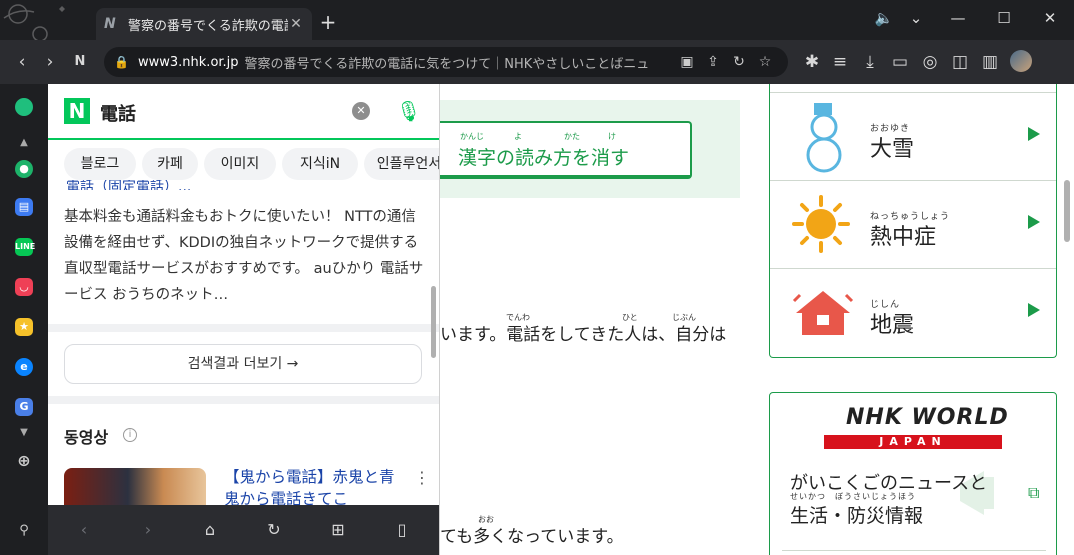 The height and width of the screenshot is (555, 1074). I want to click on video-result-link: 【鬼から電話】赤鬼と青鬼から電話きてこ, so click(314, 488).